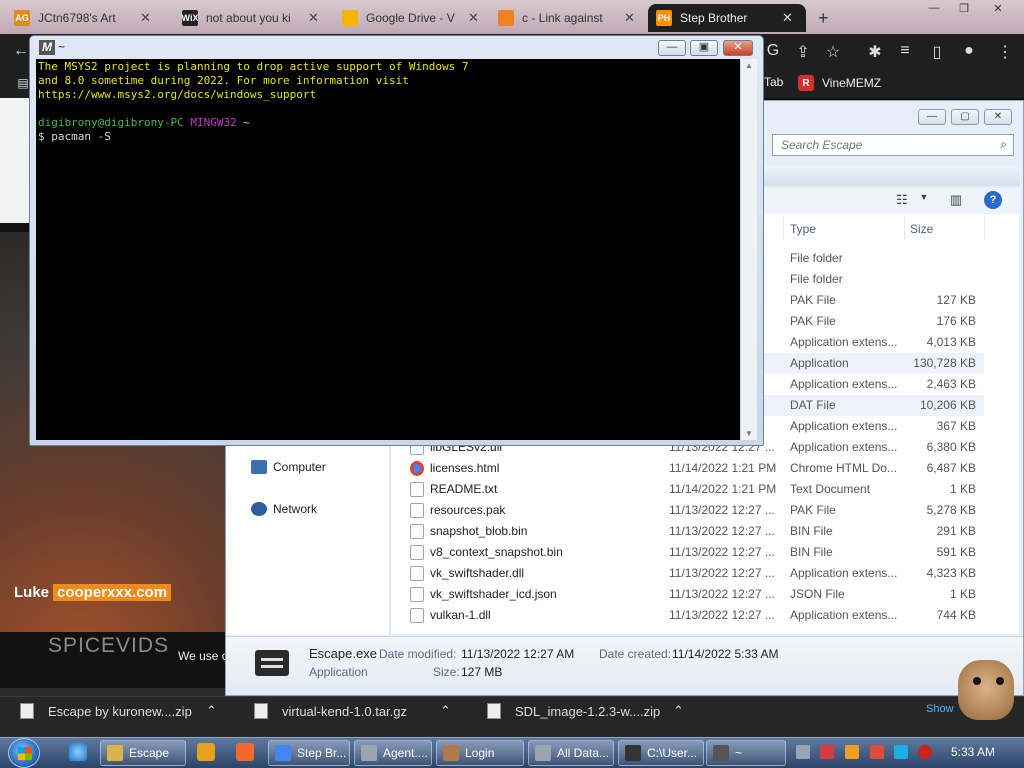 The height and width of the screenshot is (768, 1024). Describe the element at coordinates (969, 52) in the screenshot. I see `profile-icon: ●` at that location.